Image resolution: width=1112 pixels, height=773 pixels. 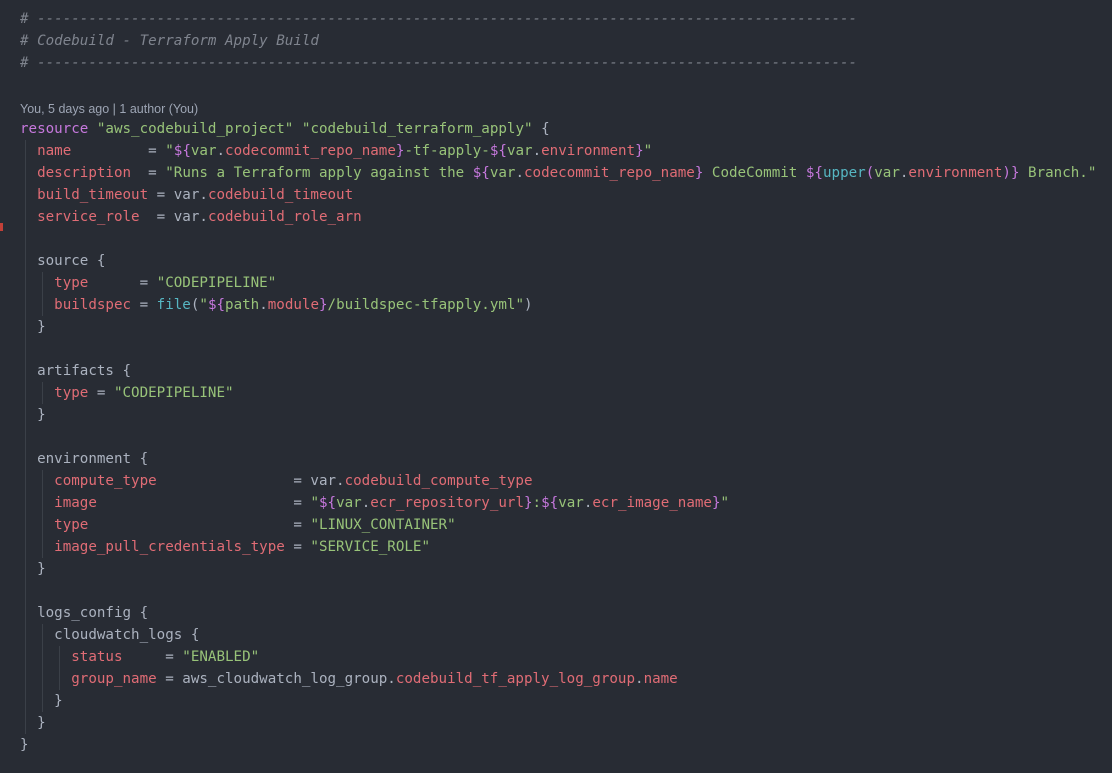 What do you see at coordinates (84, 173) in the screenshot?
I see `attr-key-description: description` at bounding box center [84, 173].